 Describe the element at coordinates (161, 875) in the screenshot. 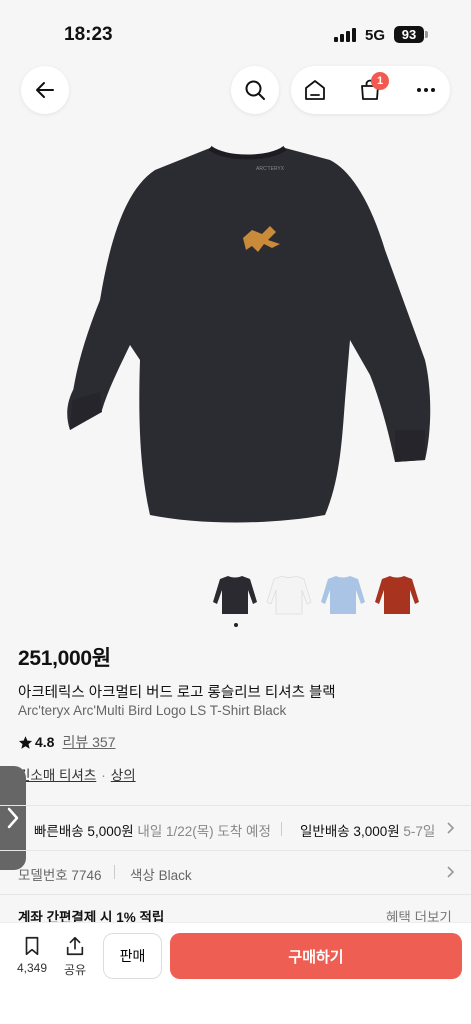

I see `color-label: 색상 Black` at that location.